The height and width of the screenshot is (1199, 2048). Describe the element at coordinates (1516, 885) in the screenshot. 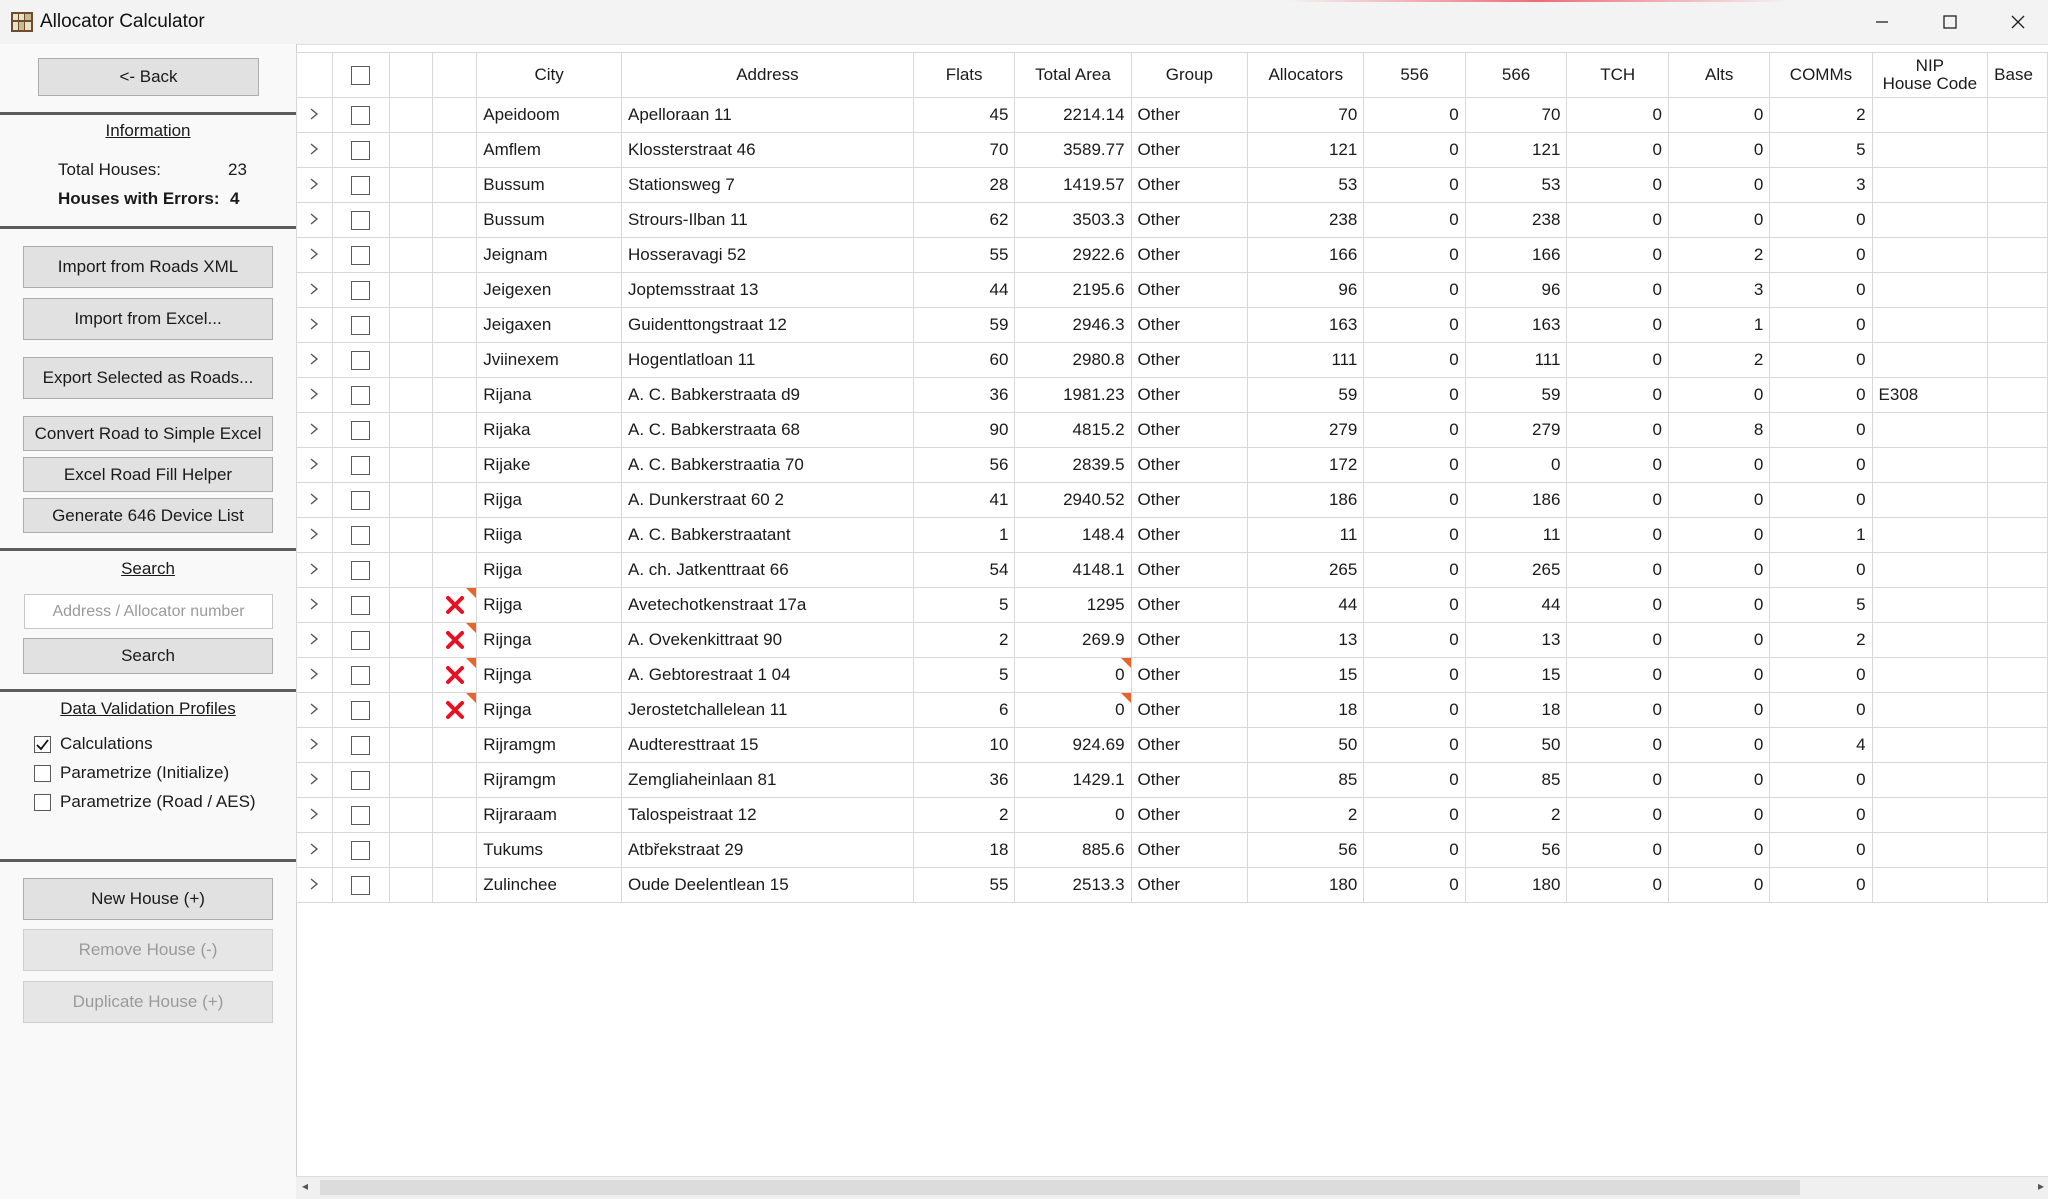

I see `cell-566: 180` at that location.